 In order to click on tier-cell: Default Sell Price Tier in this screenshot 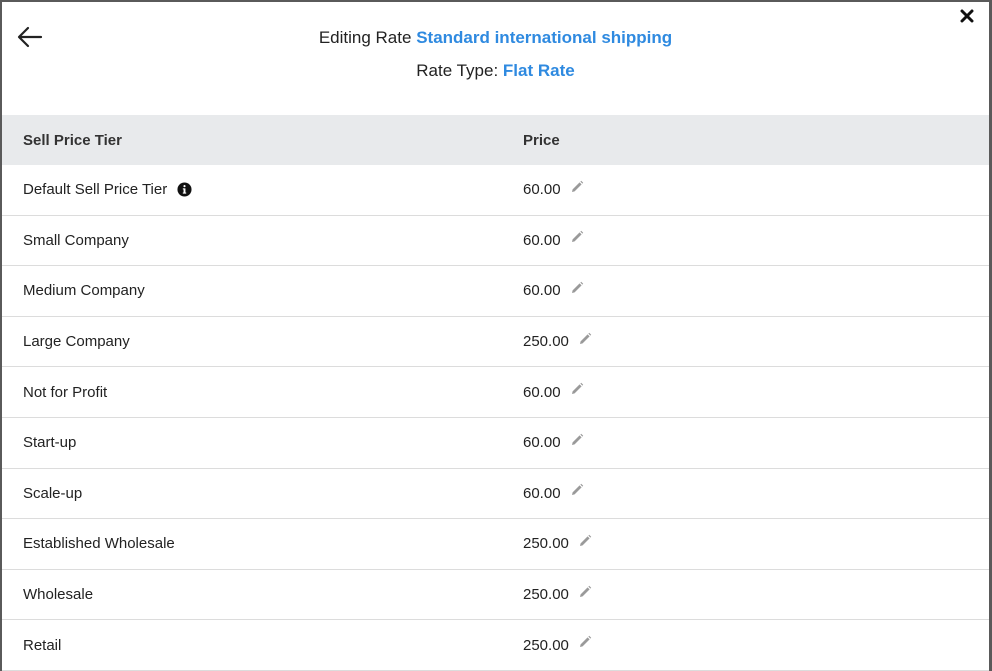, I will do `click(107, 189)`.